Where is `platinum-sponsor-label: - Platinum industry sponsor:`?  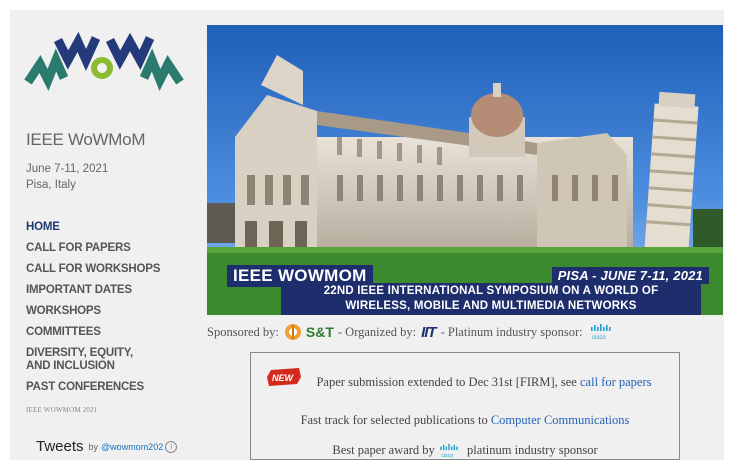
platinum-sponsor-label: - Platinum industry sponsor: is located at coordinates (511, 331).